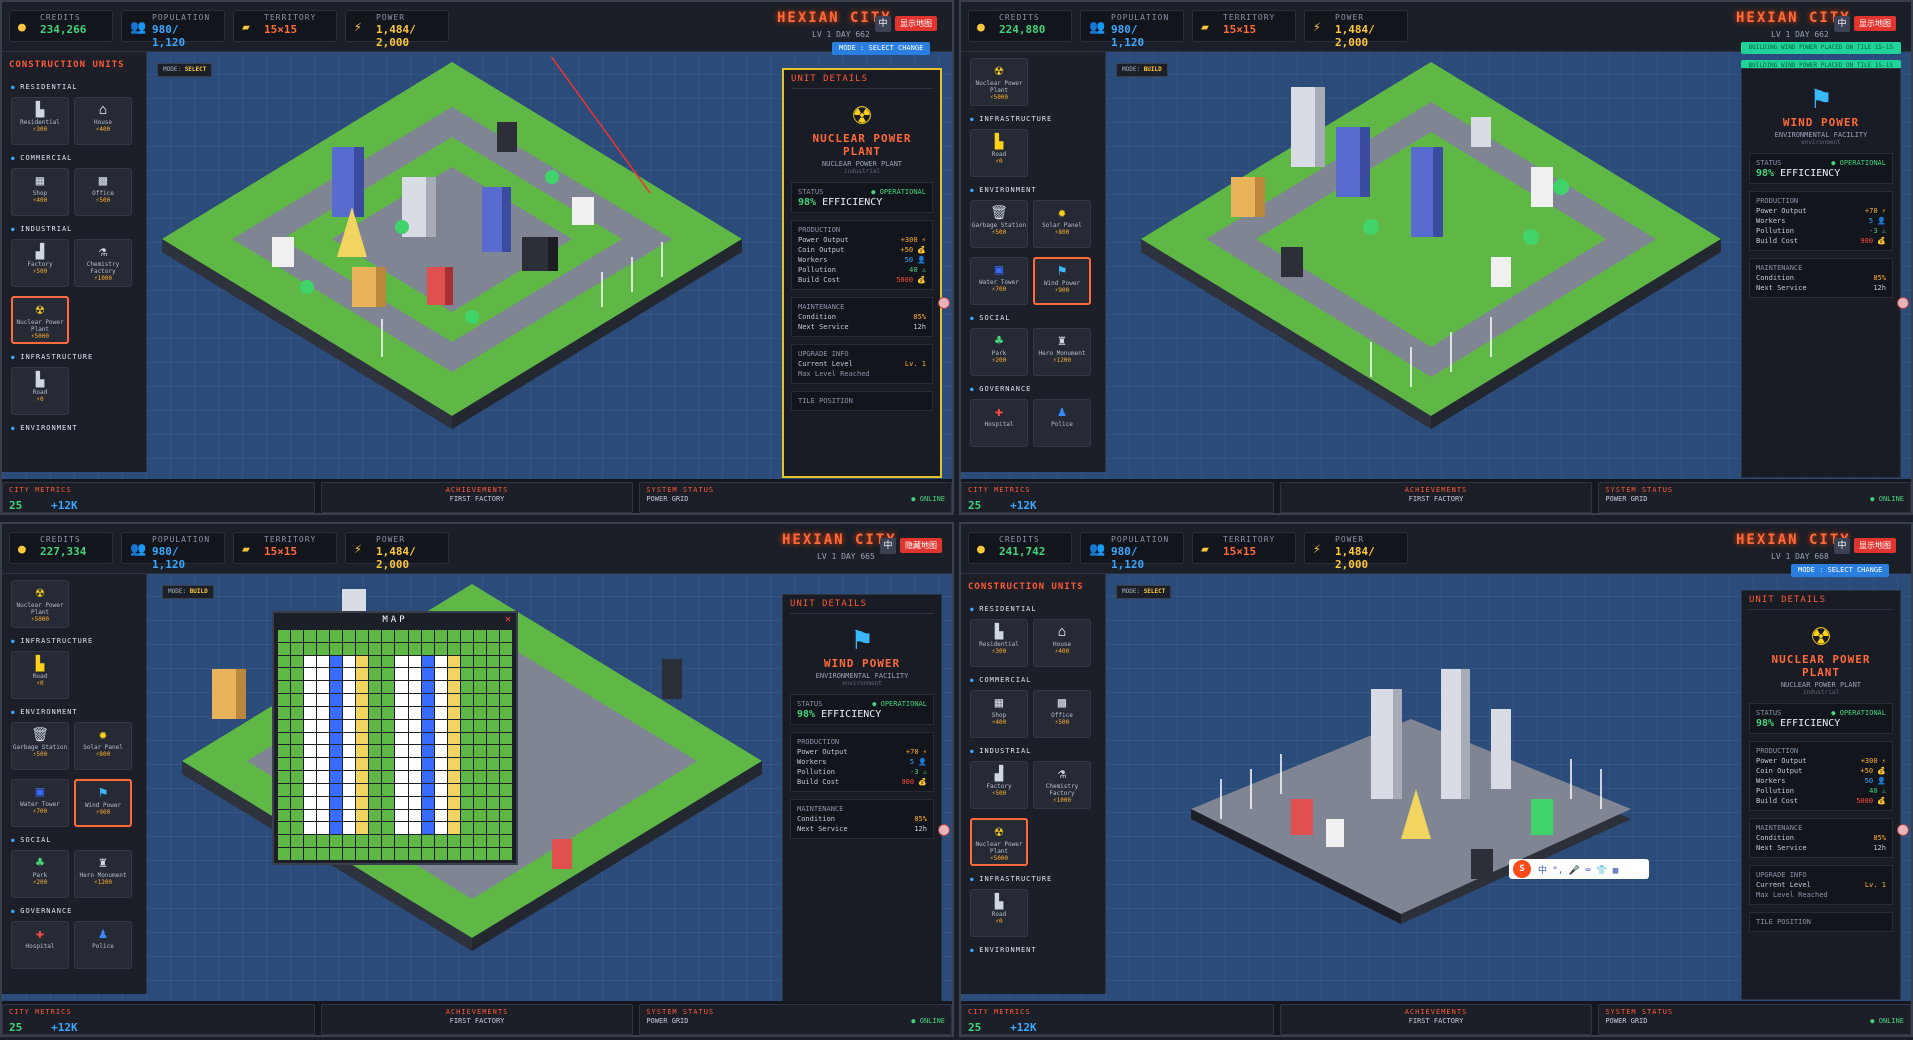 This screenshot has width=1913, height=1040. I want to click on input-method-toolbar: S 中 °, 🎤 ⌨ 👕 ▦, so click(1579, 869).